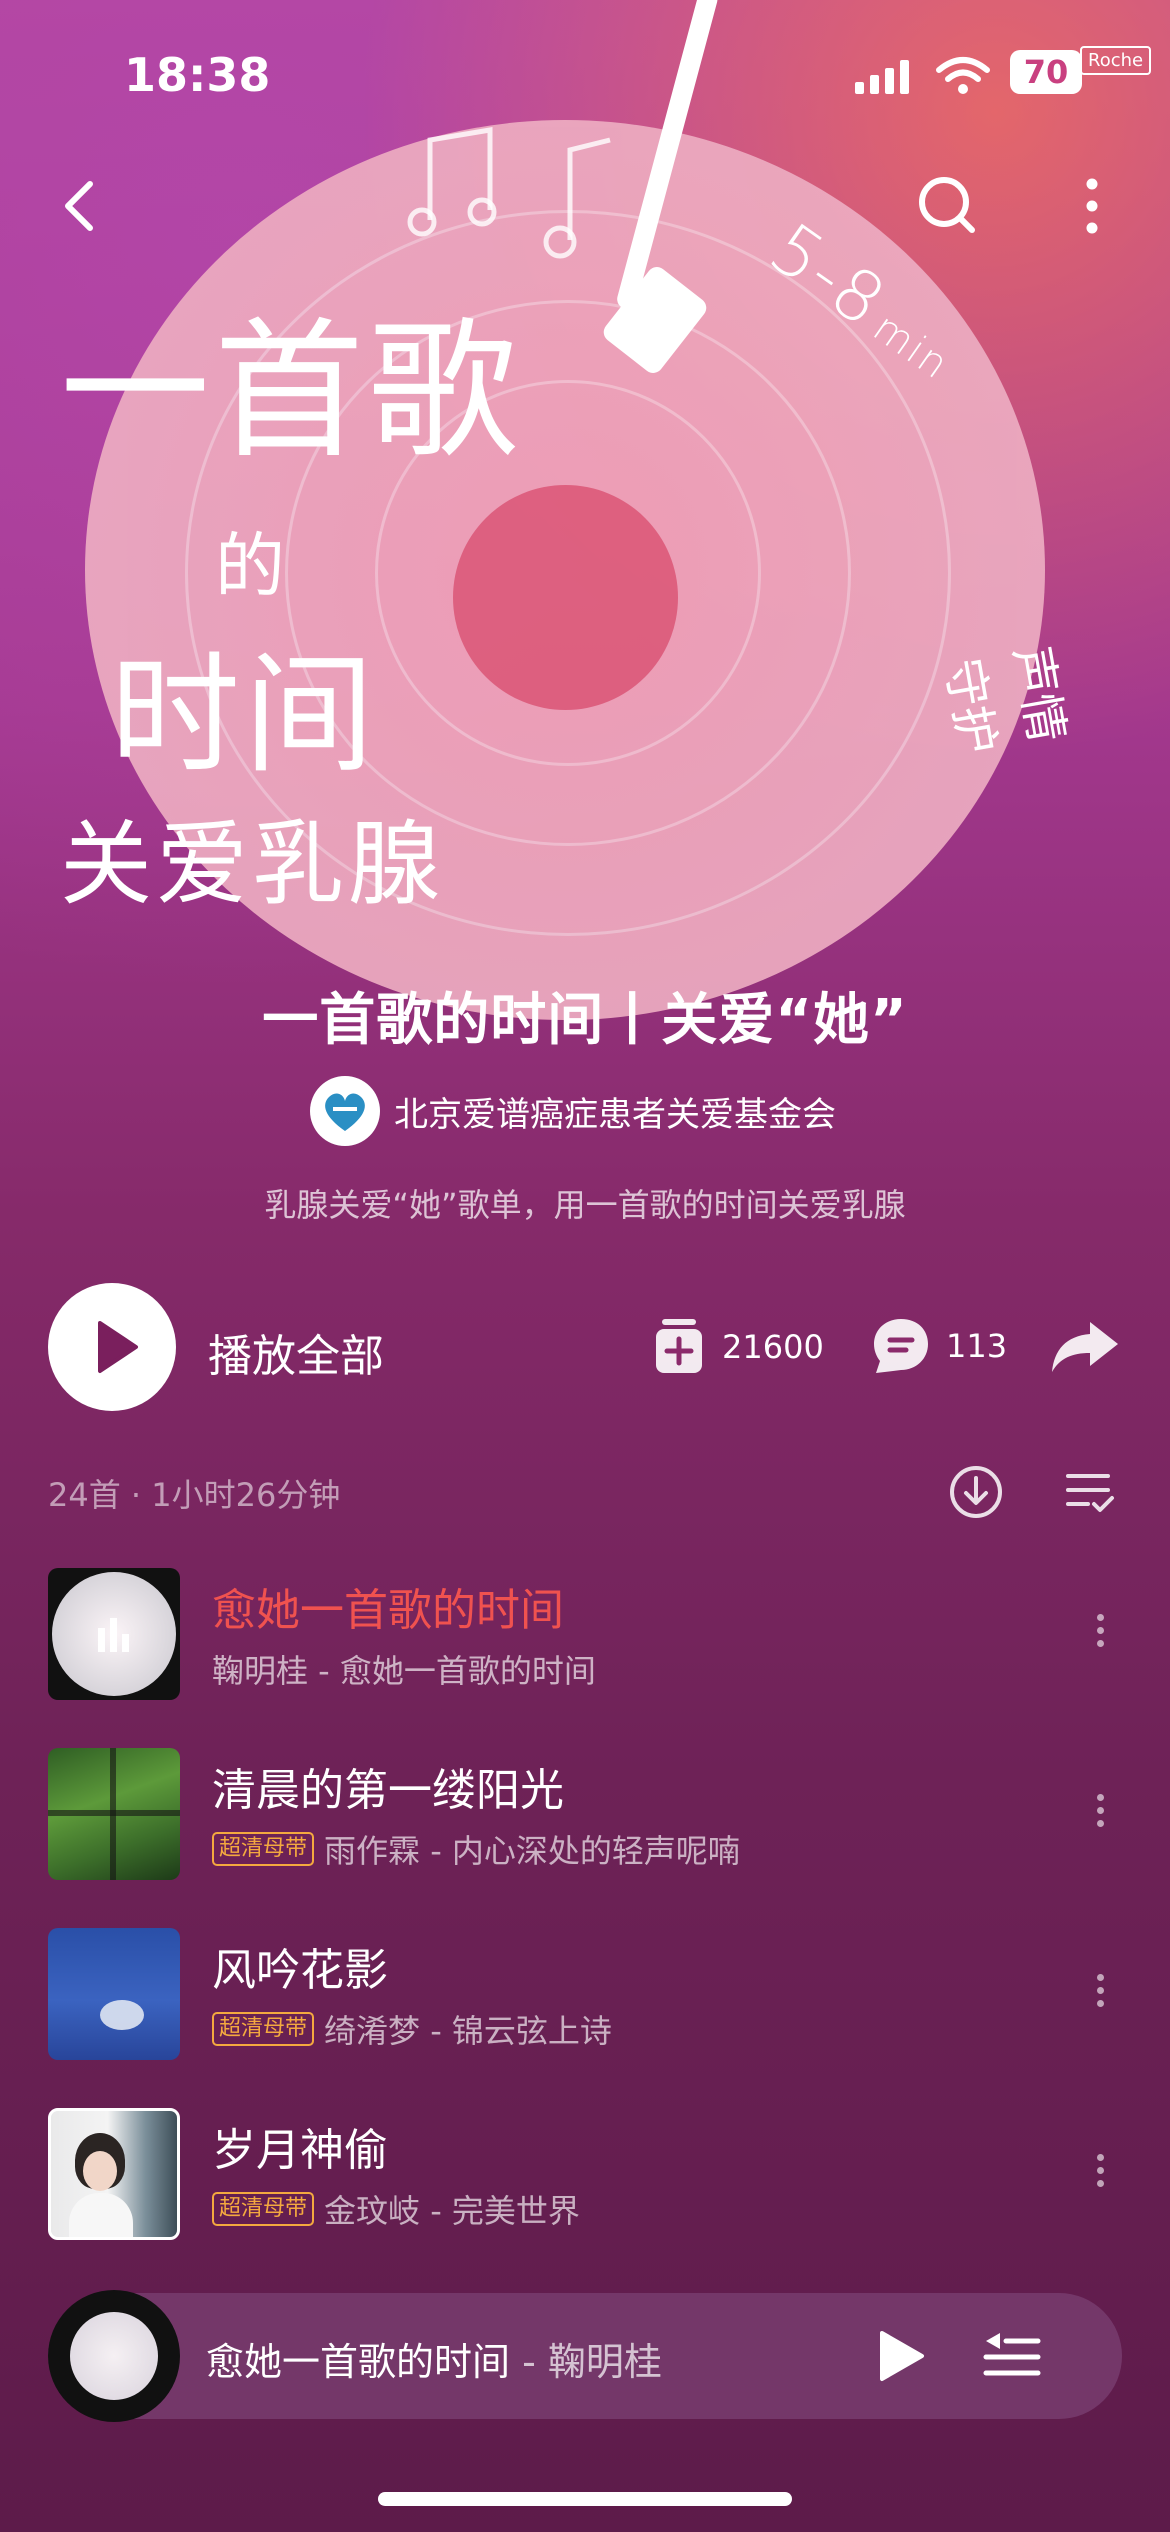  What do you see at coordinates (300, 1970) in the screenshot?
I see `song-title: 风吟花影` at bounding box center [300, 1970].